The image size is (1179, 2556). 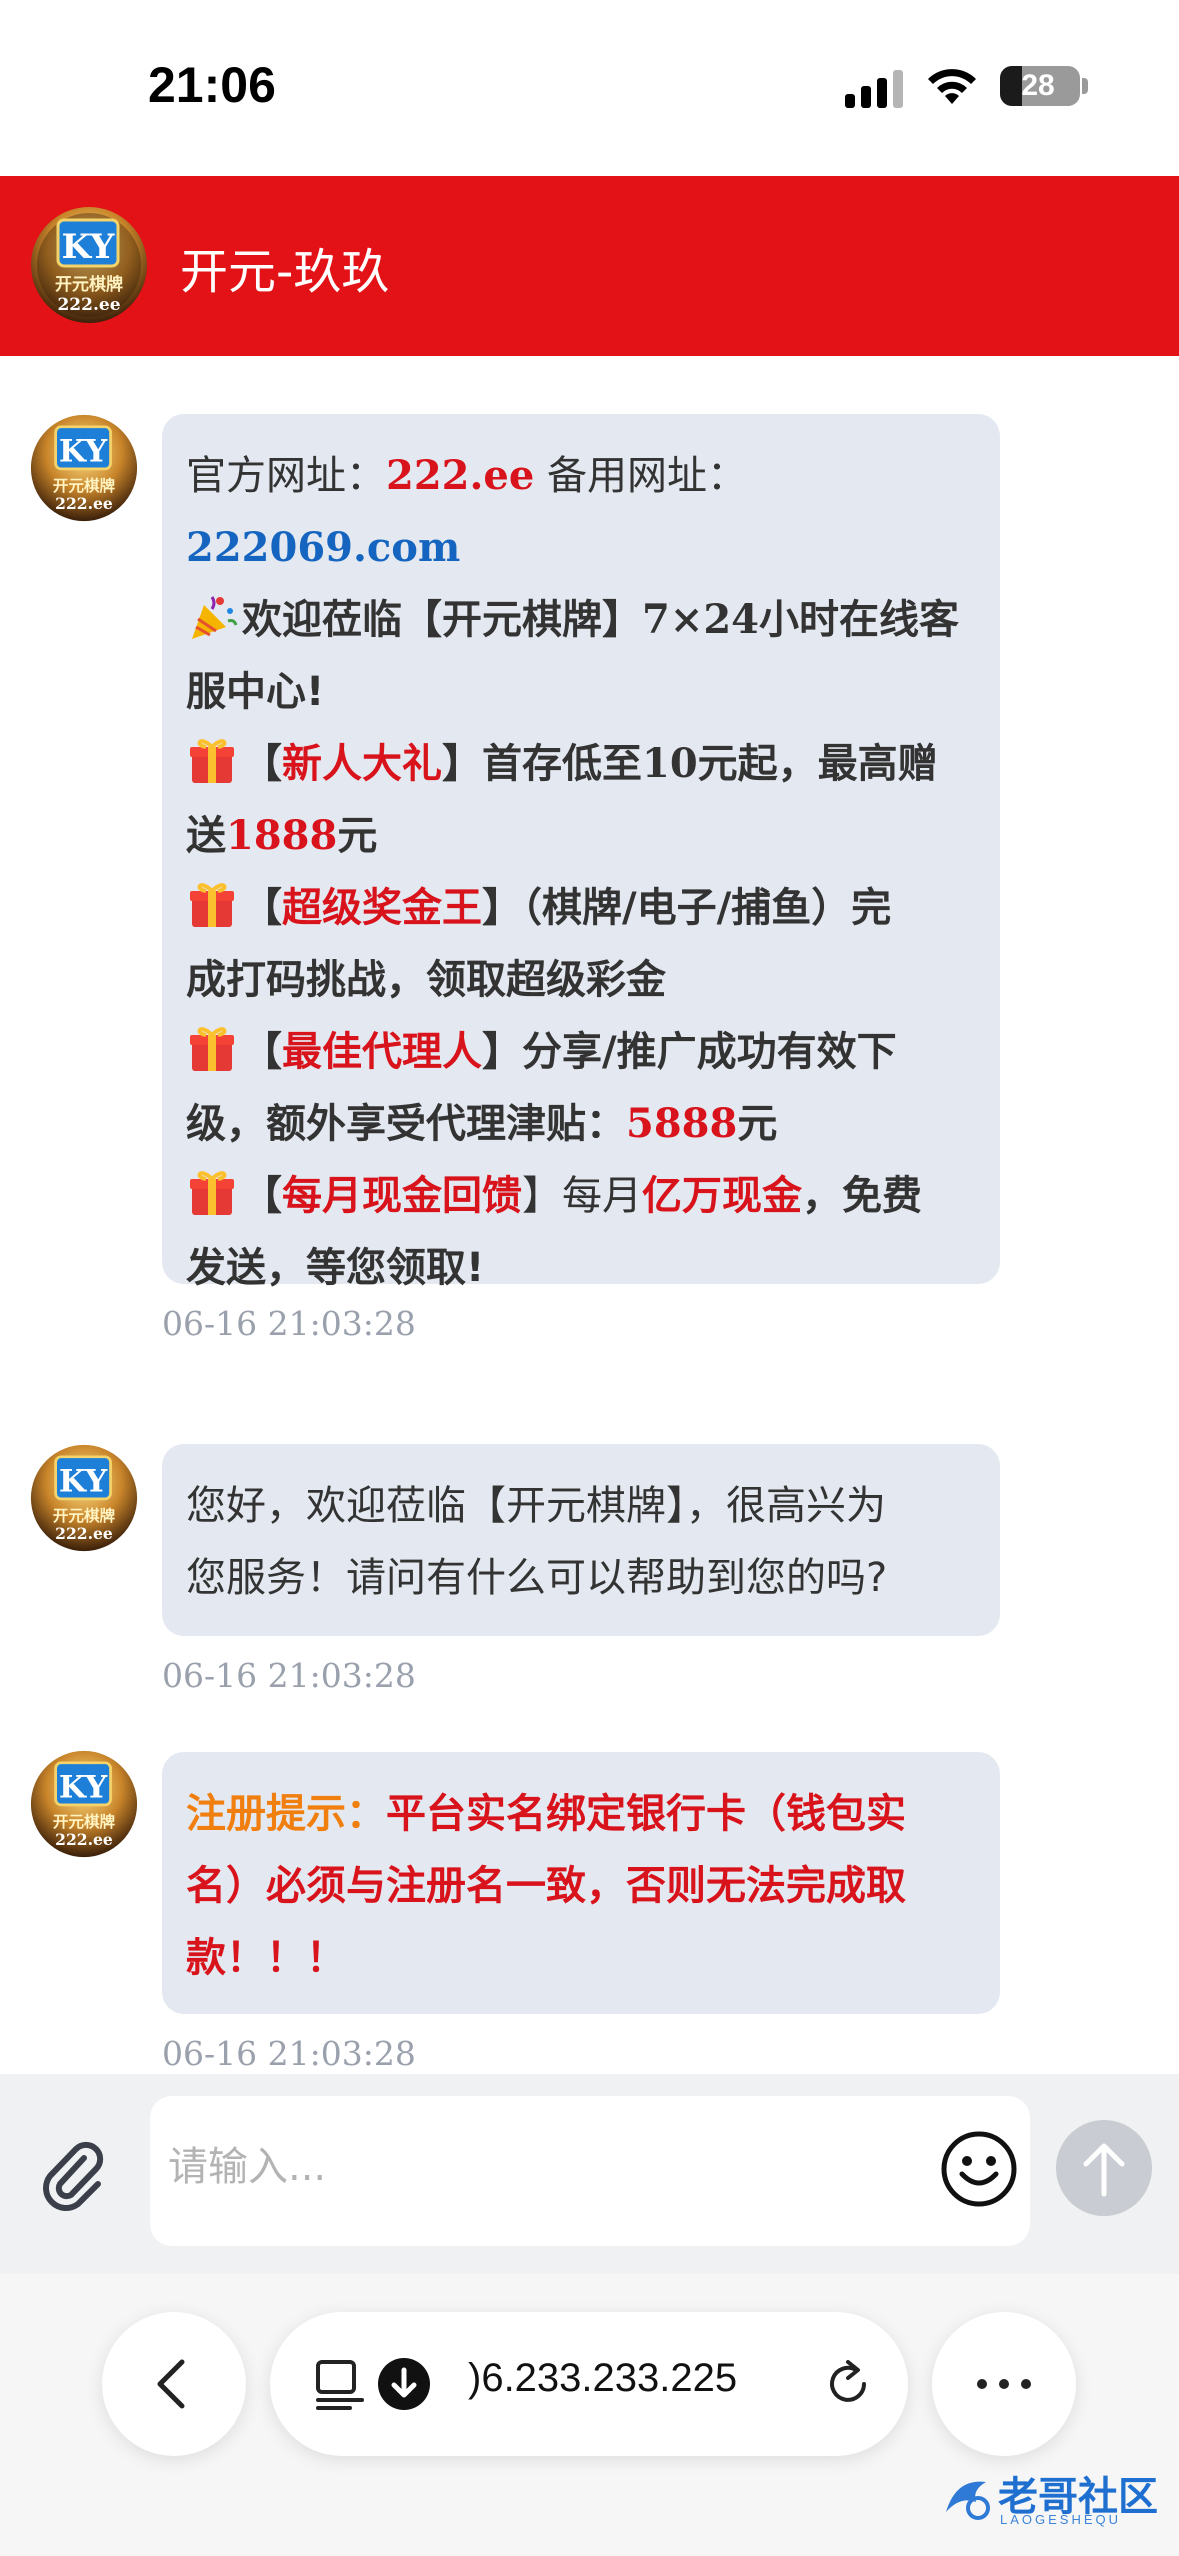 I want to click on notice-label: 注册提示：, so click(x=286, y=1814).